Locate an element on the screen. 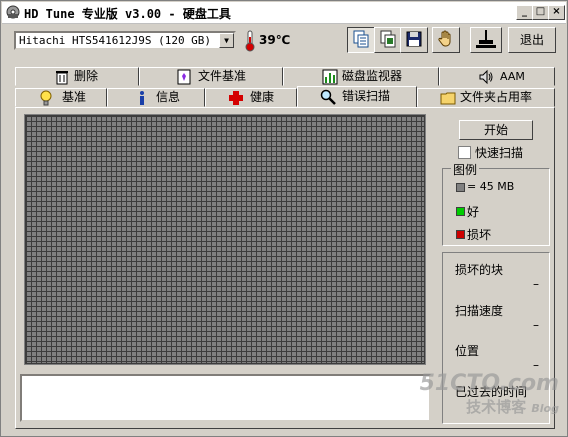  watermark-blog: Blog is located at coordinates (545, 408).